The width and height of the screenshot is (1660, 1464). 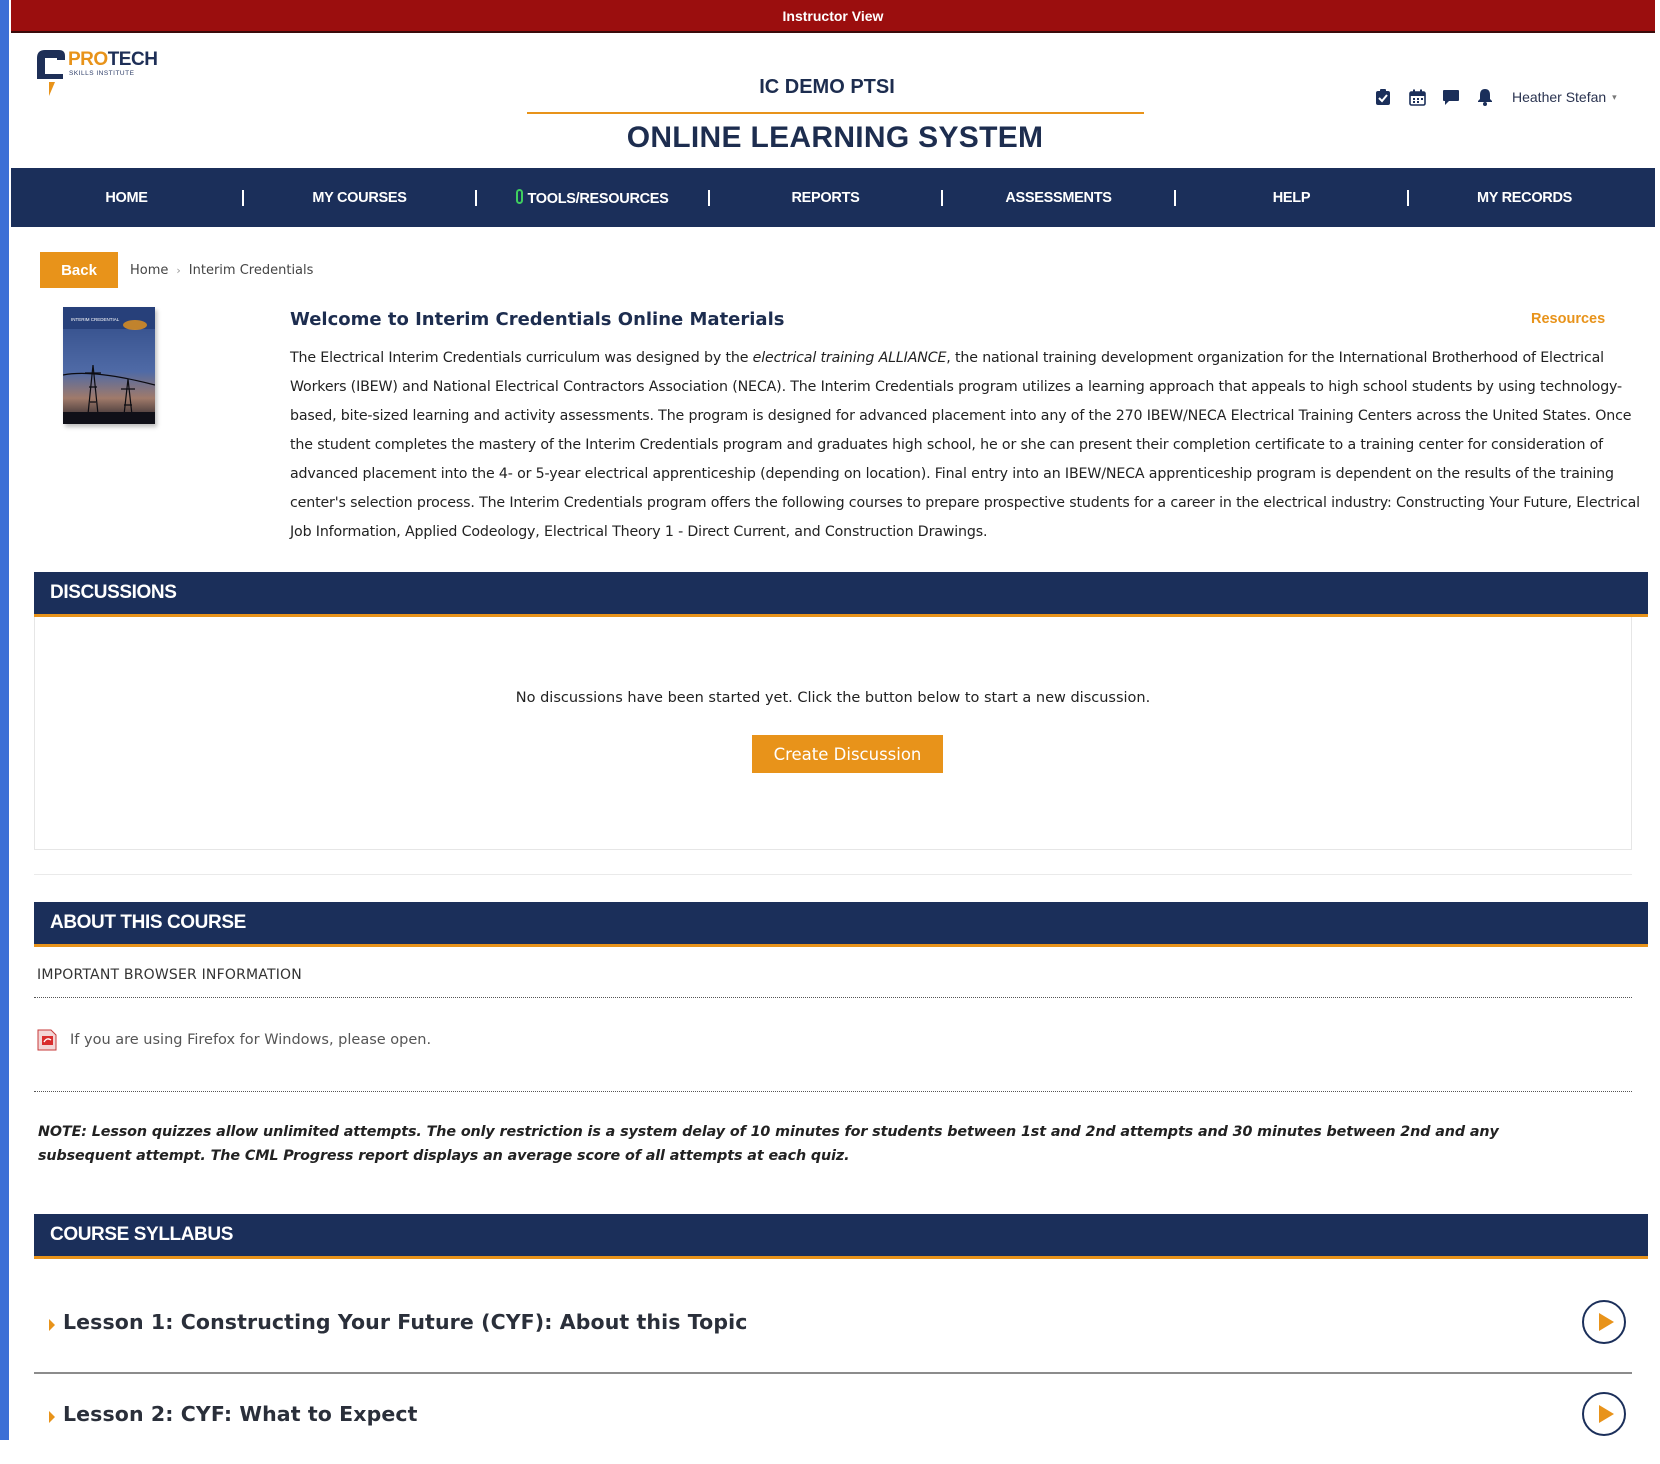 What do you see at coordinates (1291, 198) in the screenshot?
I see `nav-help: HELP` at bounding box center [1291, 198].